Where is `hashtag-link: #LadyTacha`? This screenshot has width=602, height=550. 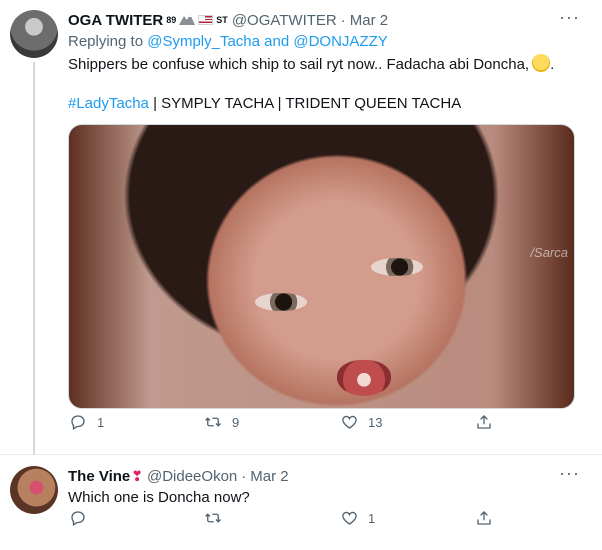 hashtag-link: #LadyTacha is located at coordinates (108, 103).